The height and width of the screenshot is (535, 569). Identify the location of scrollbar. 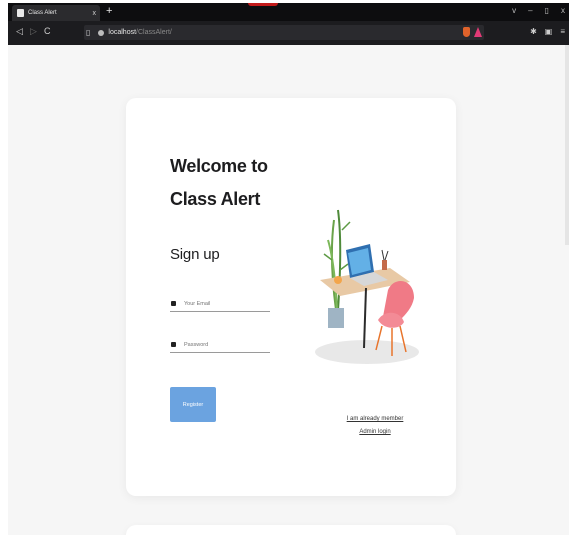
(567, 145).